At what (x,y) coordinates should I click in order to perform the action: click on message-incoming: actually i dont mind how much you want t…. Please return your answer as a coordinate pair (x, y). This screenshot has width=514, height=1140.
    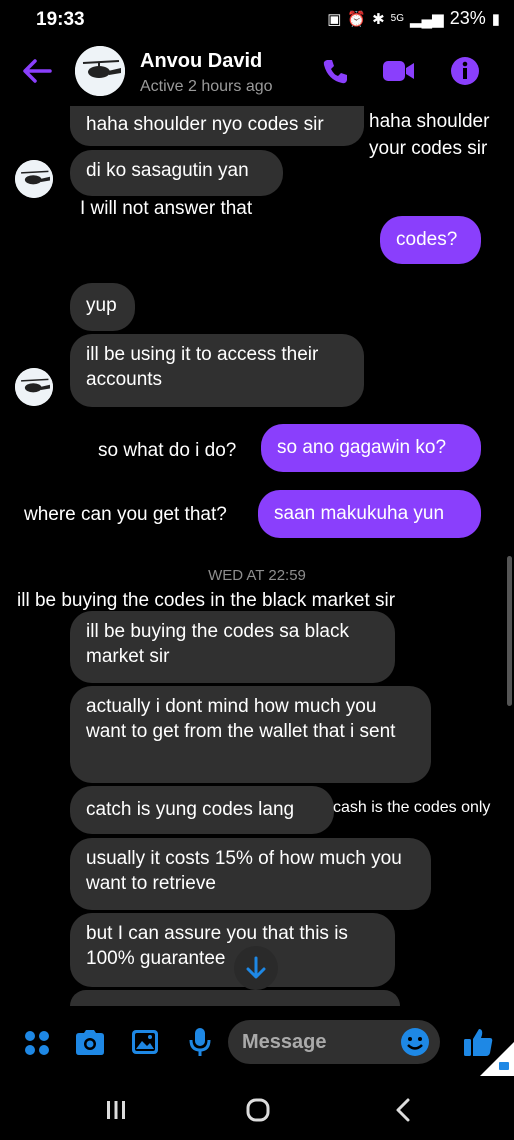
    Looking at the image, I should click on (250, 734).